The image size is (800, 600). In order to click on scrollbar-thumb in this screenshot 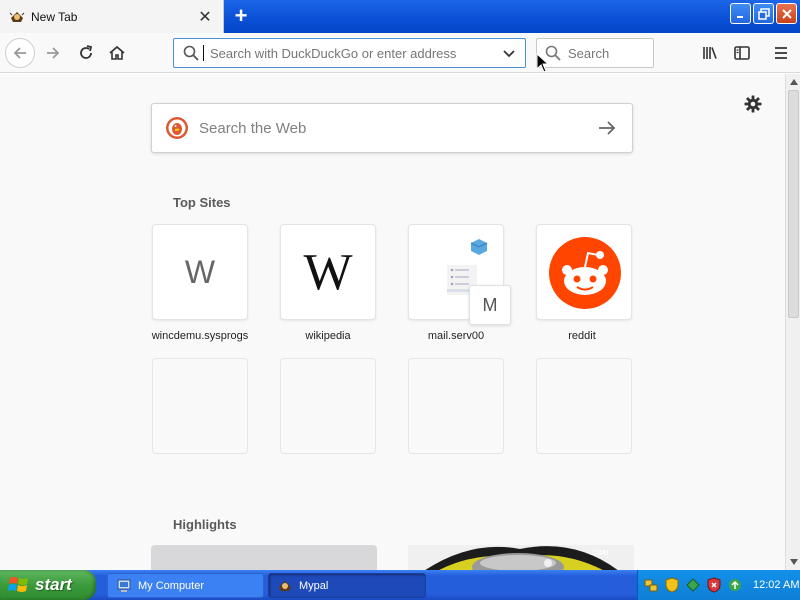, I will do `click(793, 204)`.